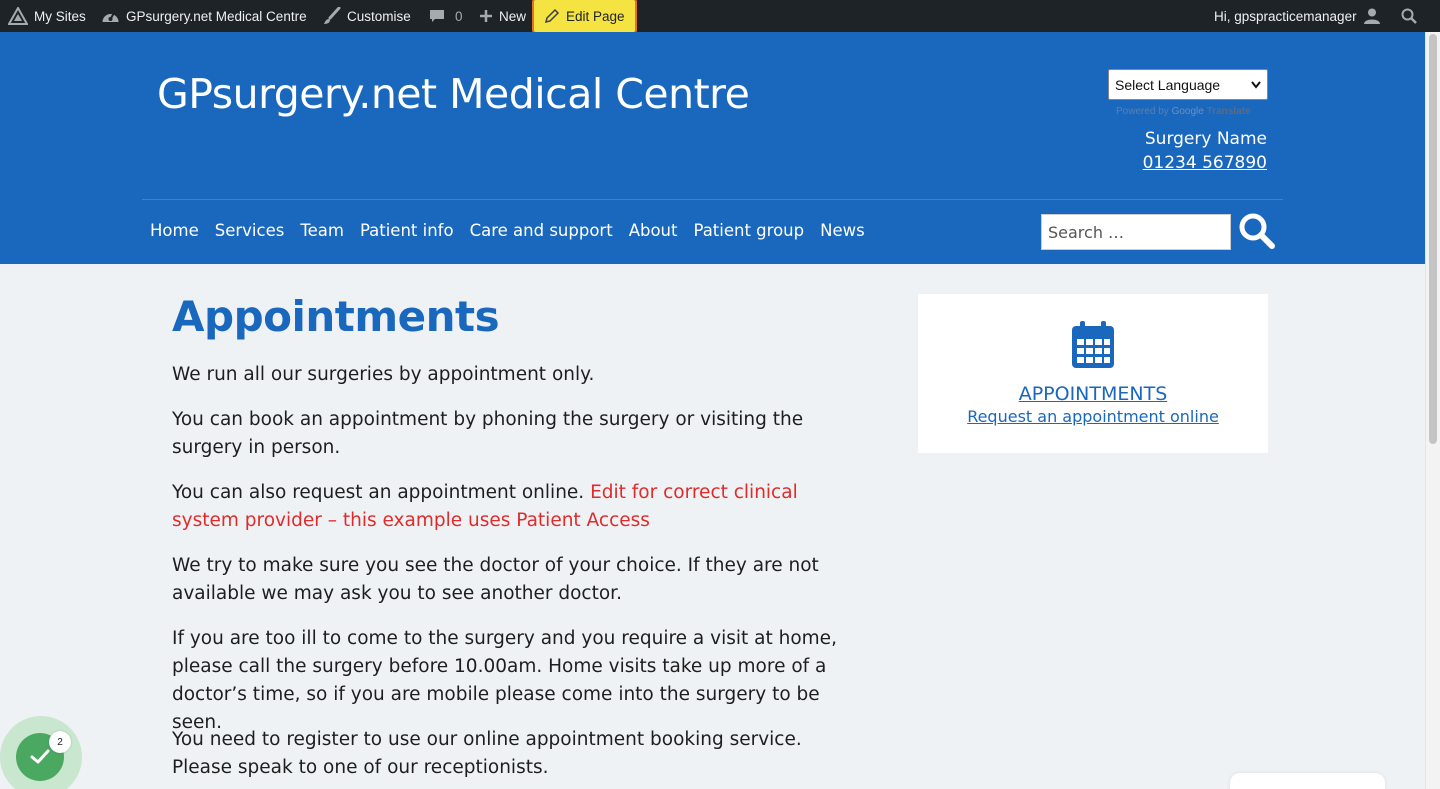 The height and width of the screenshot is (789, 1440). What do you see at coordinates (60, 16) in the screenshot?
I see `my-sites-label: My Sites` at bounding box center [60, 16].